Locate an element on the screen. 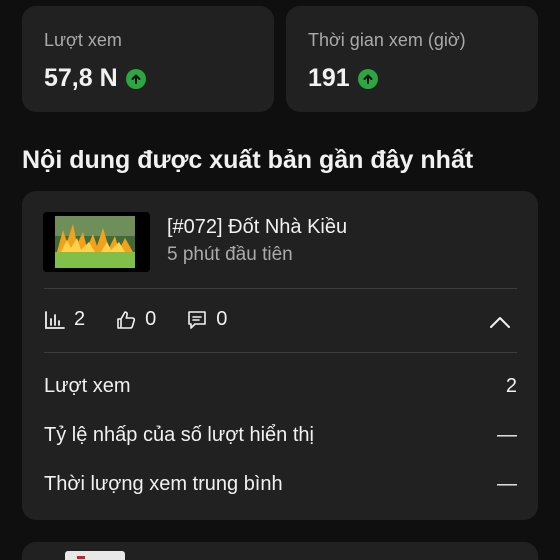 The image size is (560, 560). thumbs-up-icon is located at coordinates (126, 319).